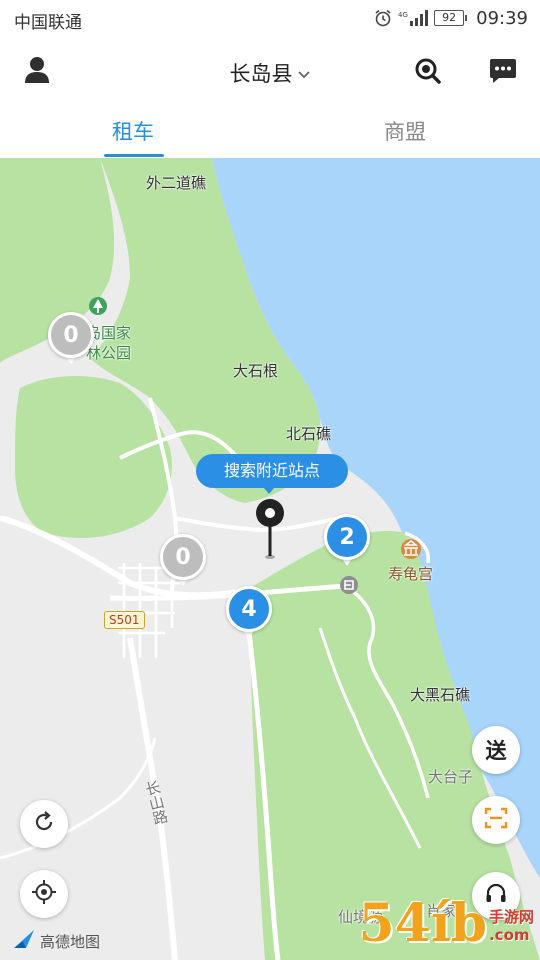  I want to click on svg-text: 4G, so click(403, 15).